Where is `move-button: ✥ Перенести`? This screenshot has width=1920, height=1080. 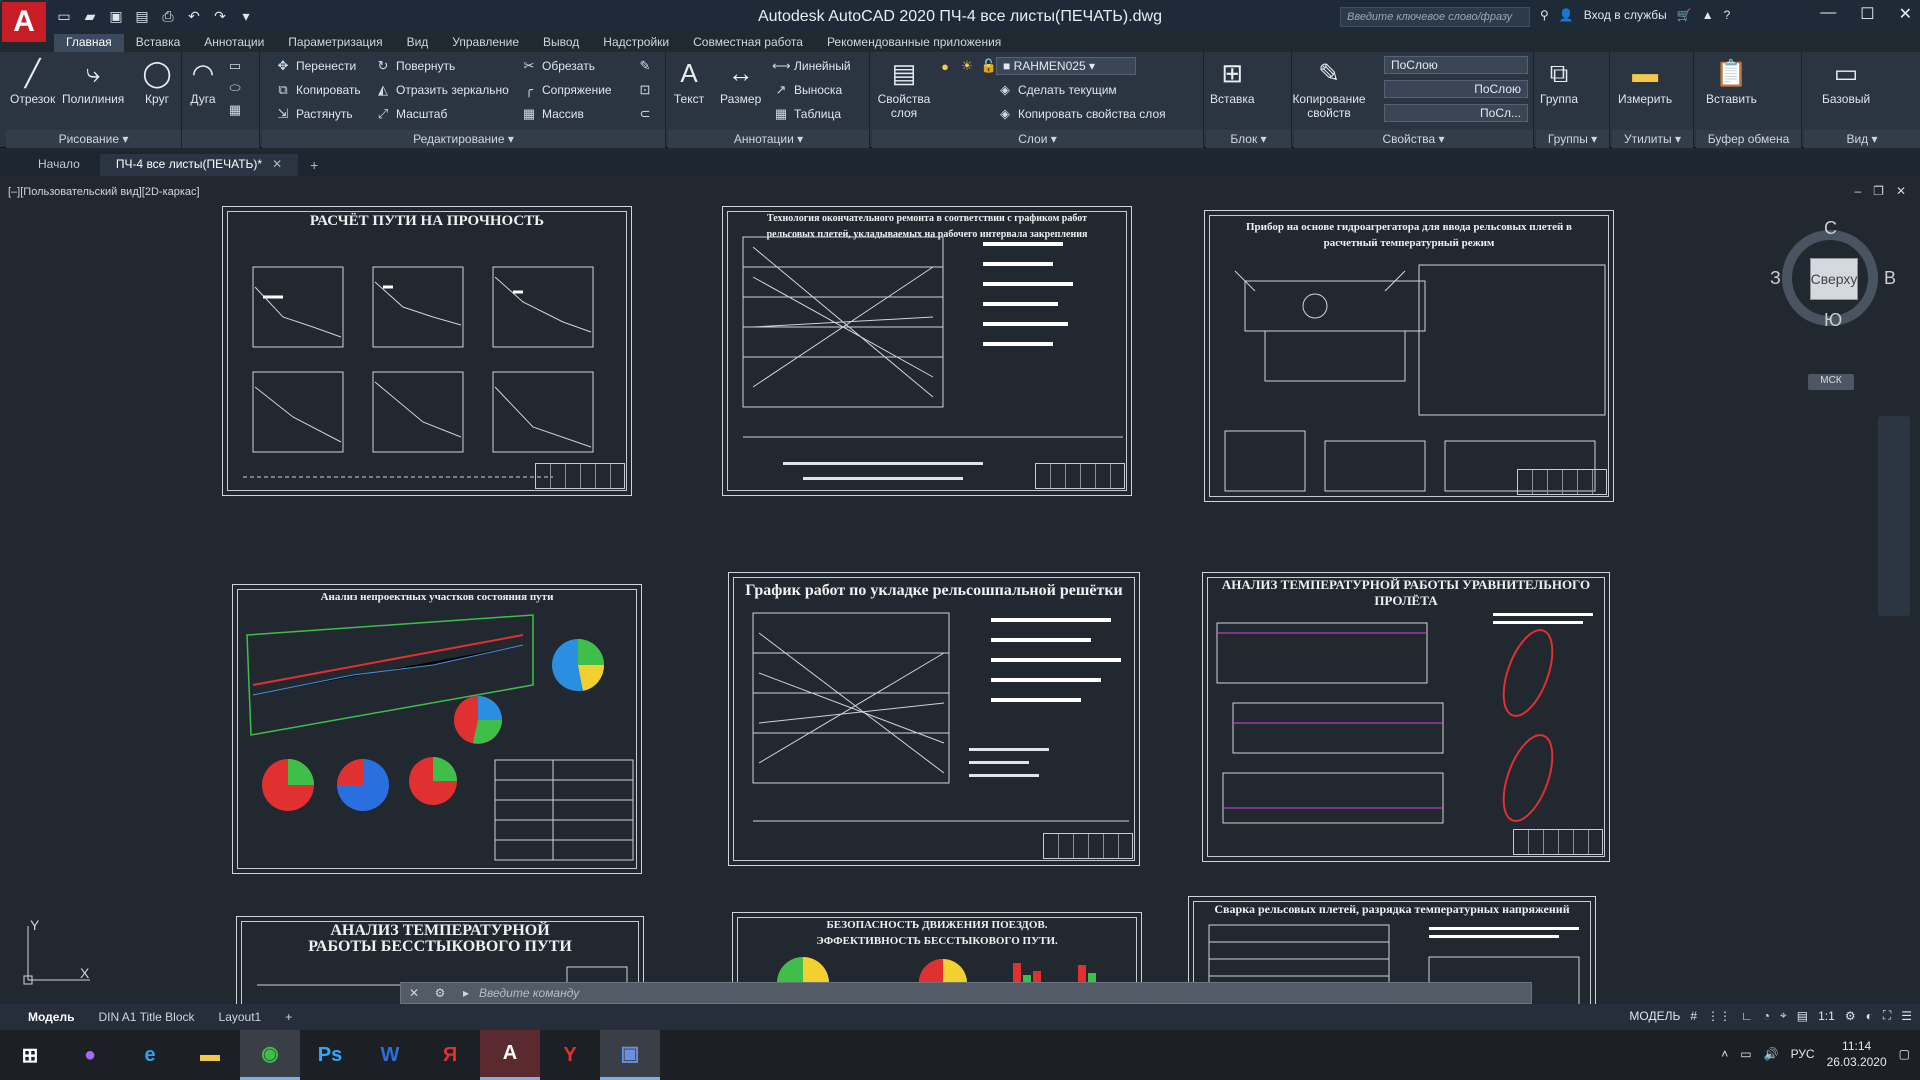
move-button: ✥ Перенести is located at coordinates (315, 66).